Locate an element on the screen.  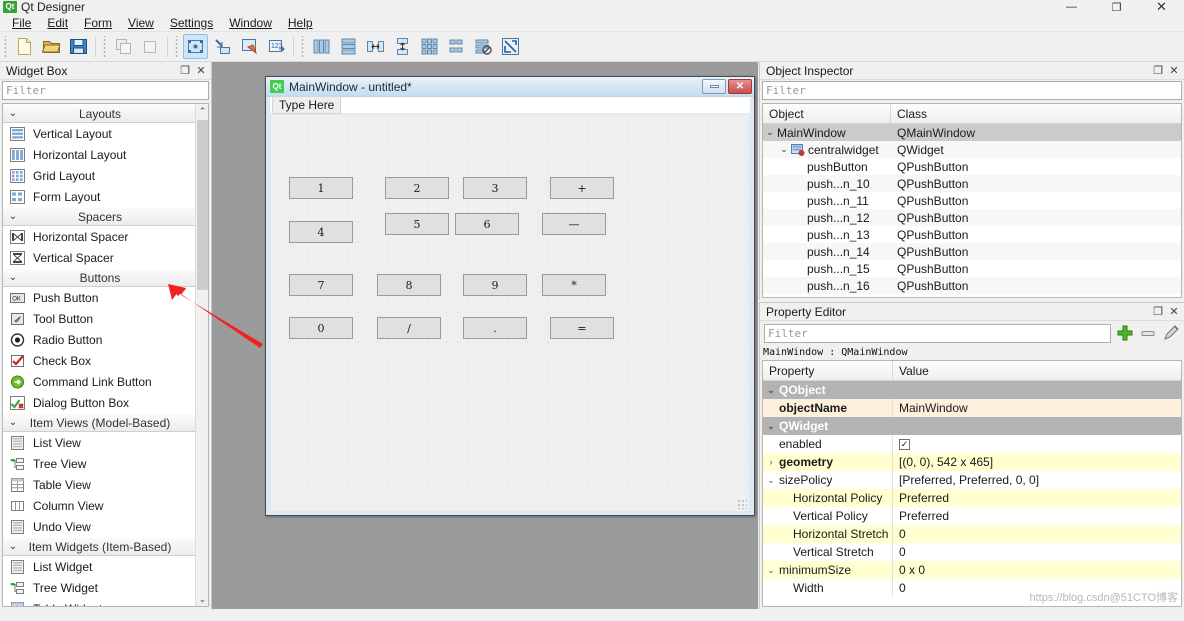
form-title-bar: Qt MainWindow - untitled* ✕ is located at coordinates (510, 87).